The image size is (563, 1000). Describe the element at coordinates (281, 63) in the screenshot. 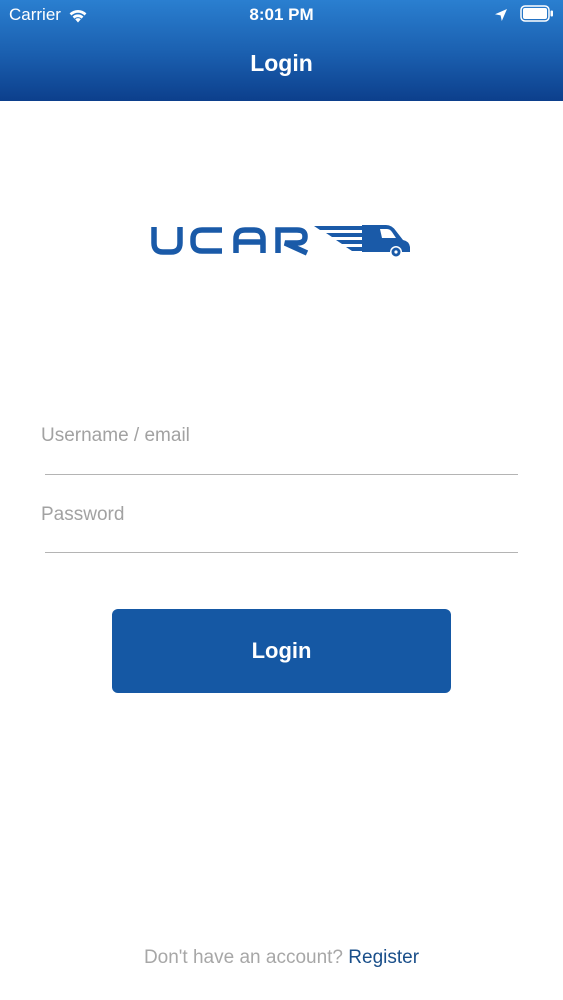

I see `page-title: Login` at that location.